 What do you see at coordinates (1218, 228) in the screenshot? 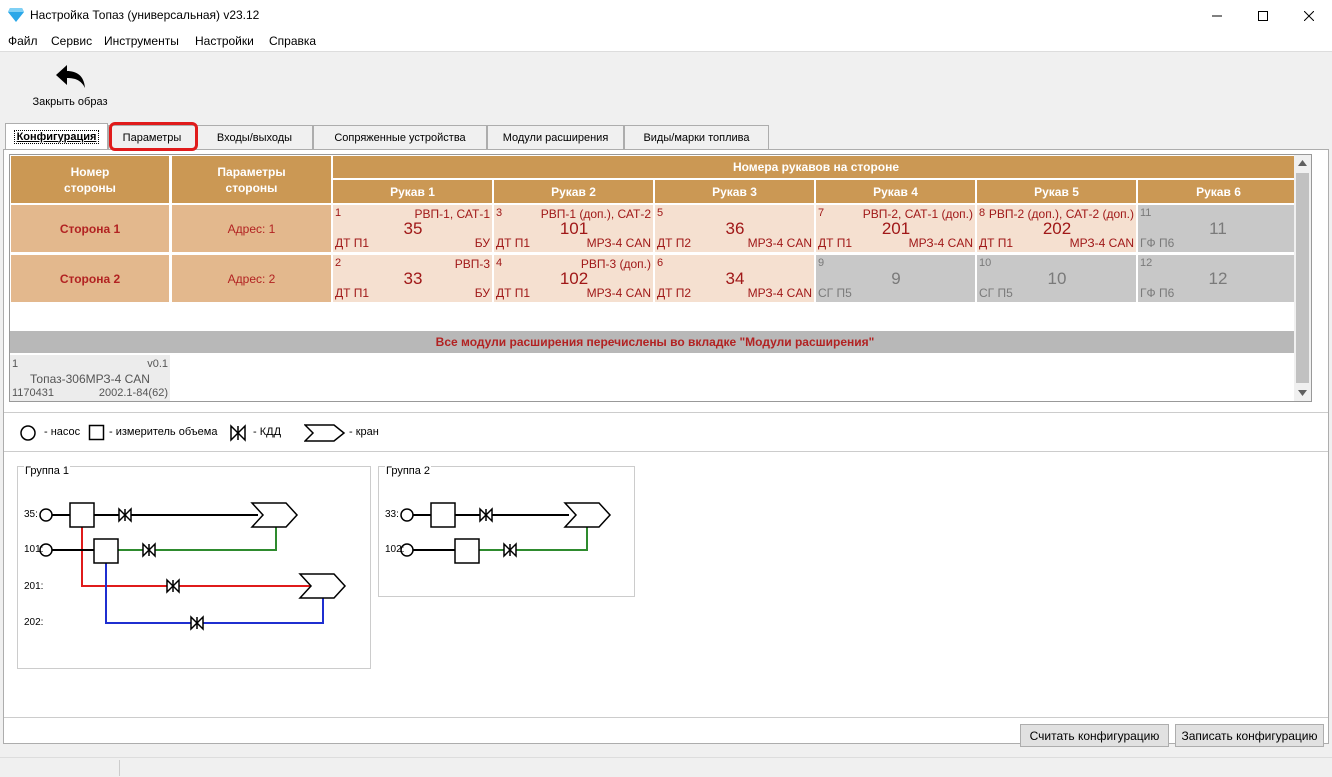
I see `nozzle-cell: 11 11 ГФ П6` at bounding box center [1218, 228].